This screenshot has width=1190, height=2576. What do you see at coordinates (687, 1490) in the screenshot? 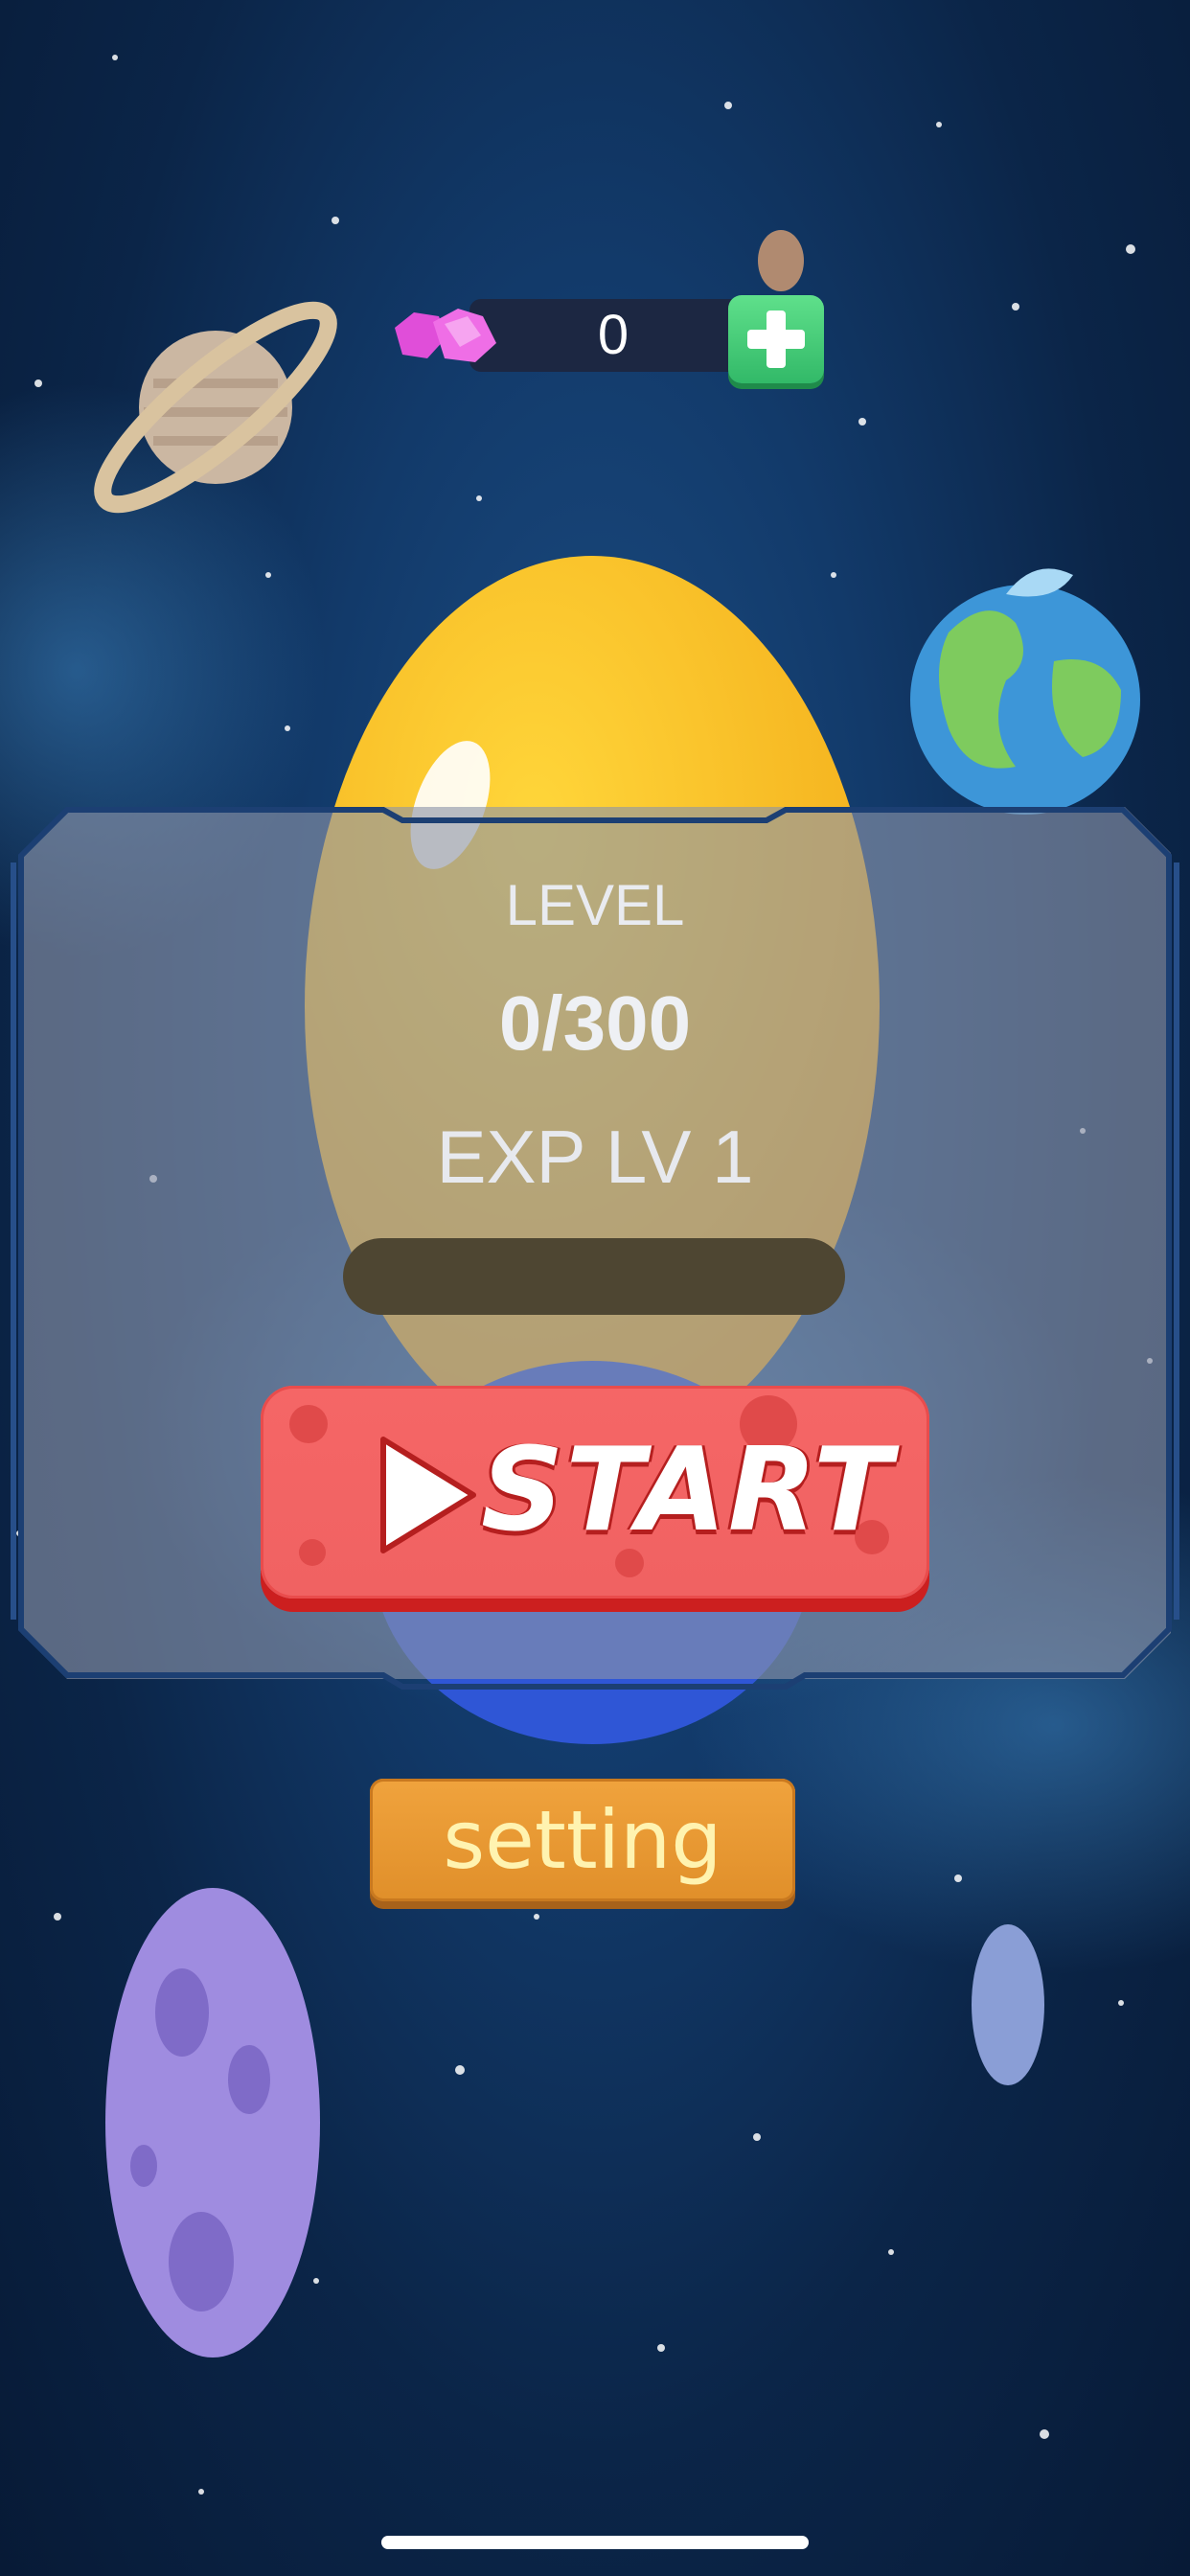
I see `start-label: START` at bounding box center [687, 1490].